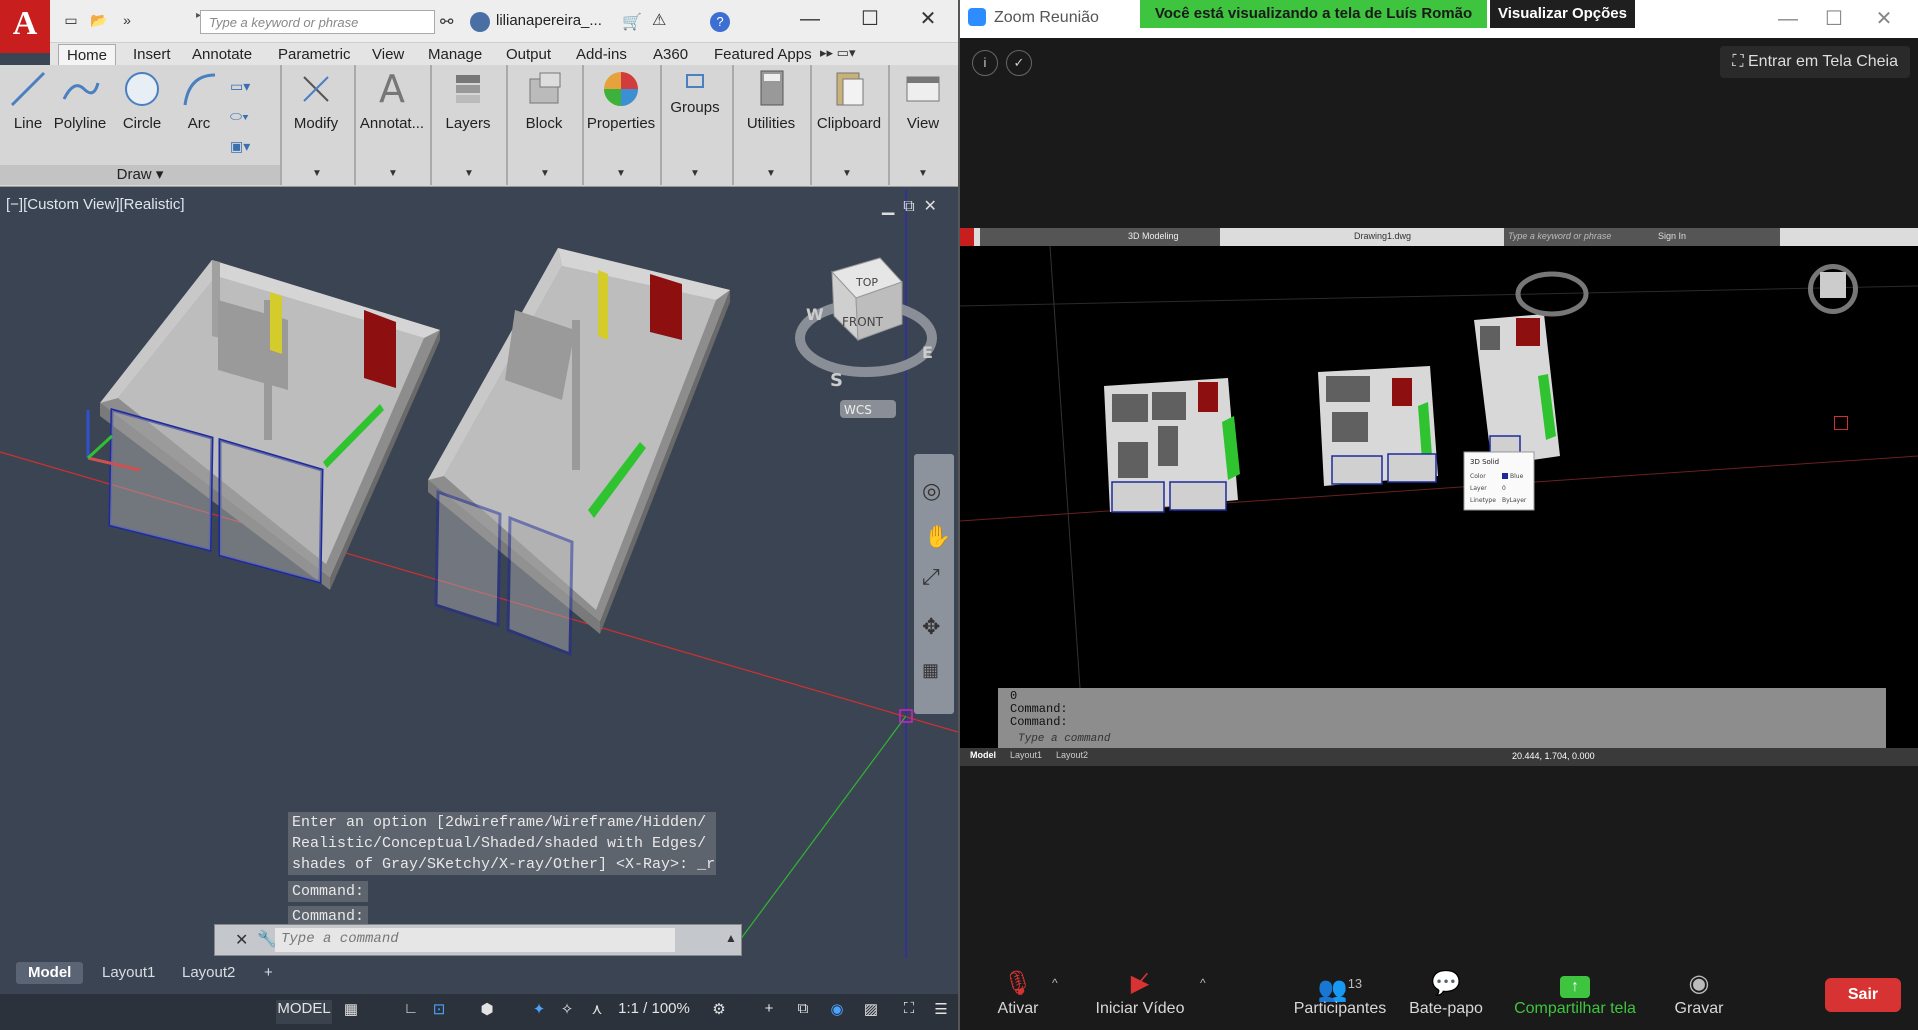  What do you see at coordinates (539, 1012) in the screenshot?
I see `annotation-visibility-icon: ✦` at bounding box center [539, 1012].